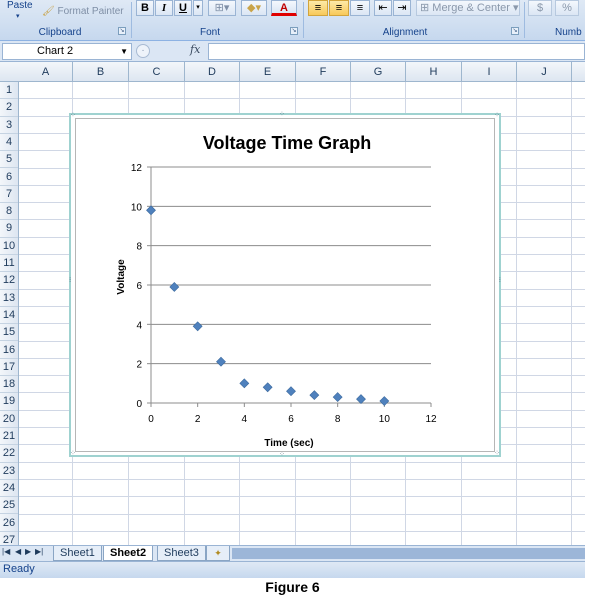 The height and width of the screenshot is (610, 590). I want to click on align-right-button: ≡, so click(360, 8).